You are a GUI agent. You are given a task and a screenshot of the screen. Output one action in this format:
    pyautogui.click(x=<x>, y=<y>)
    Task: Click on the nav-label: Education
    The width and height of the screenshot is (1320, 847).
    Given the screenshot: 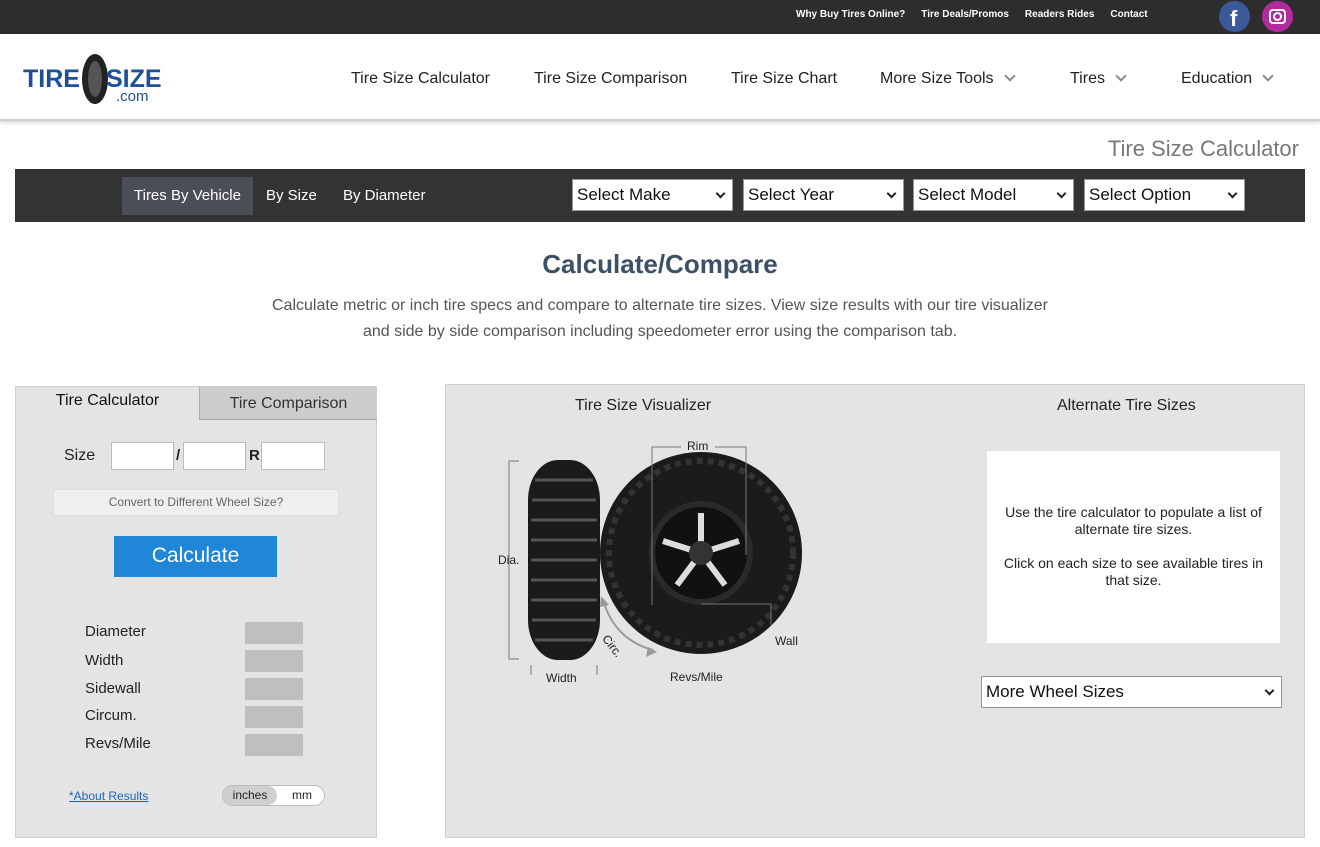 What is the action you would take?
    pyautogui.click(x=1217, y=78)
    